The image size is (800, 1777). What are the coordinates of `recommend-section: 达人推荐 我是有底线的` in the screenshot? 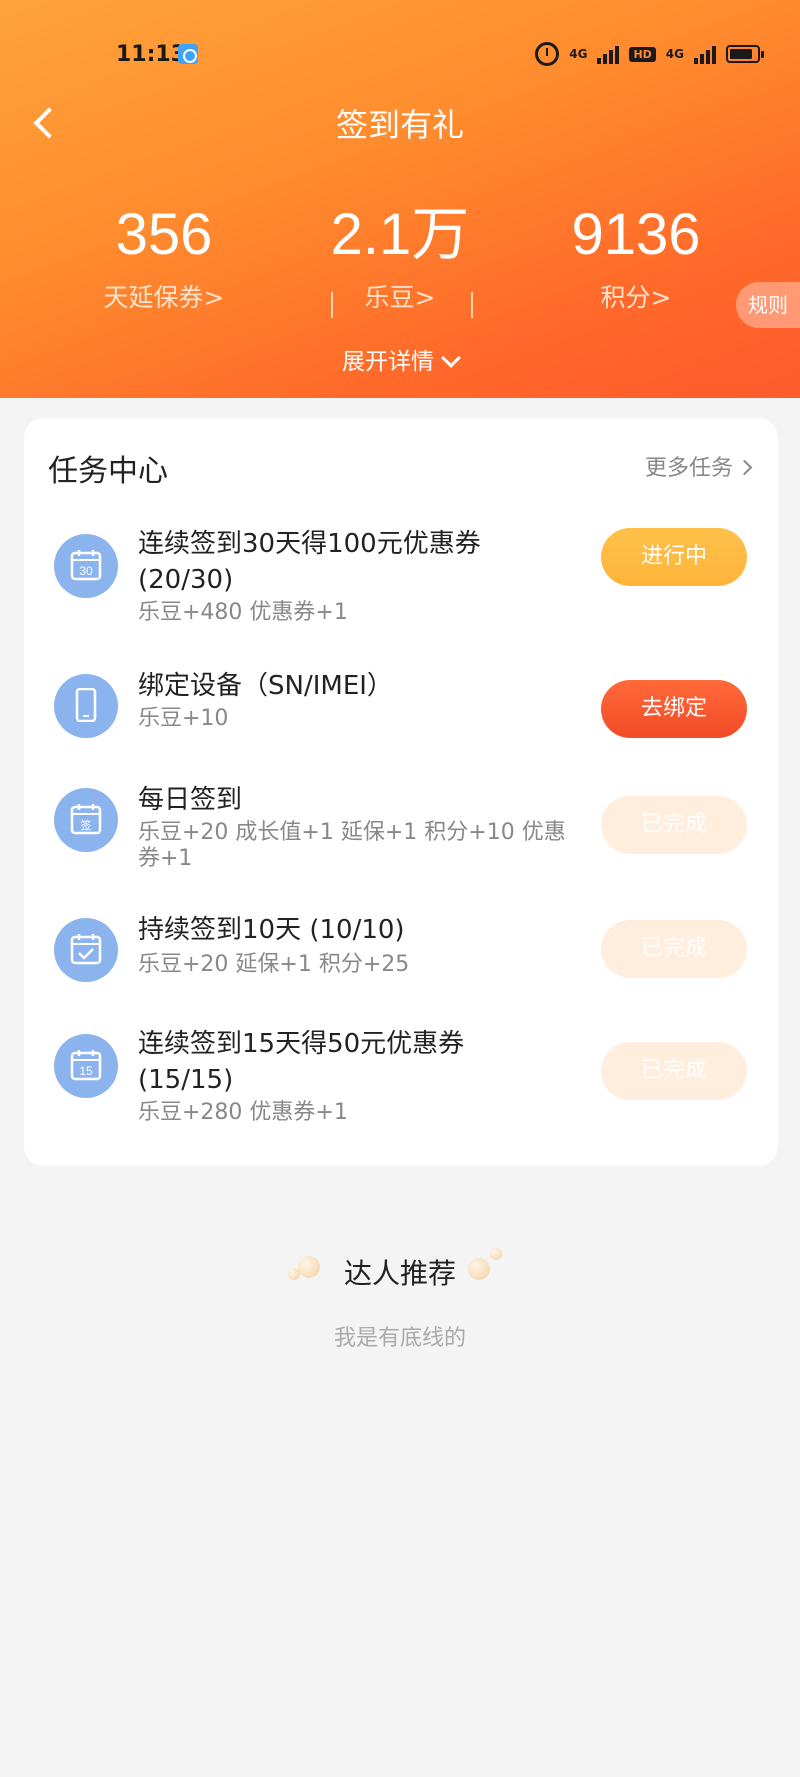 It's located at (400, 1300).